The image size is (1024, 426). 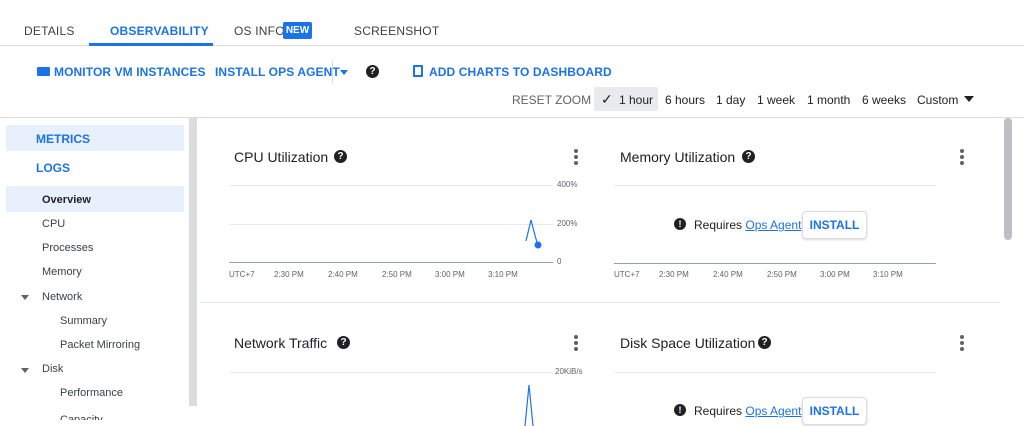 What do you see at coordinates (685, 100) in the screenshot?
I see `range-6-hours: 6 hours` at bounding box center [685, 100].